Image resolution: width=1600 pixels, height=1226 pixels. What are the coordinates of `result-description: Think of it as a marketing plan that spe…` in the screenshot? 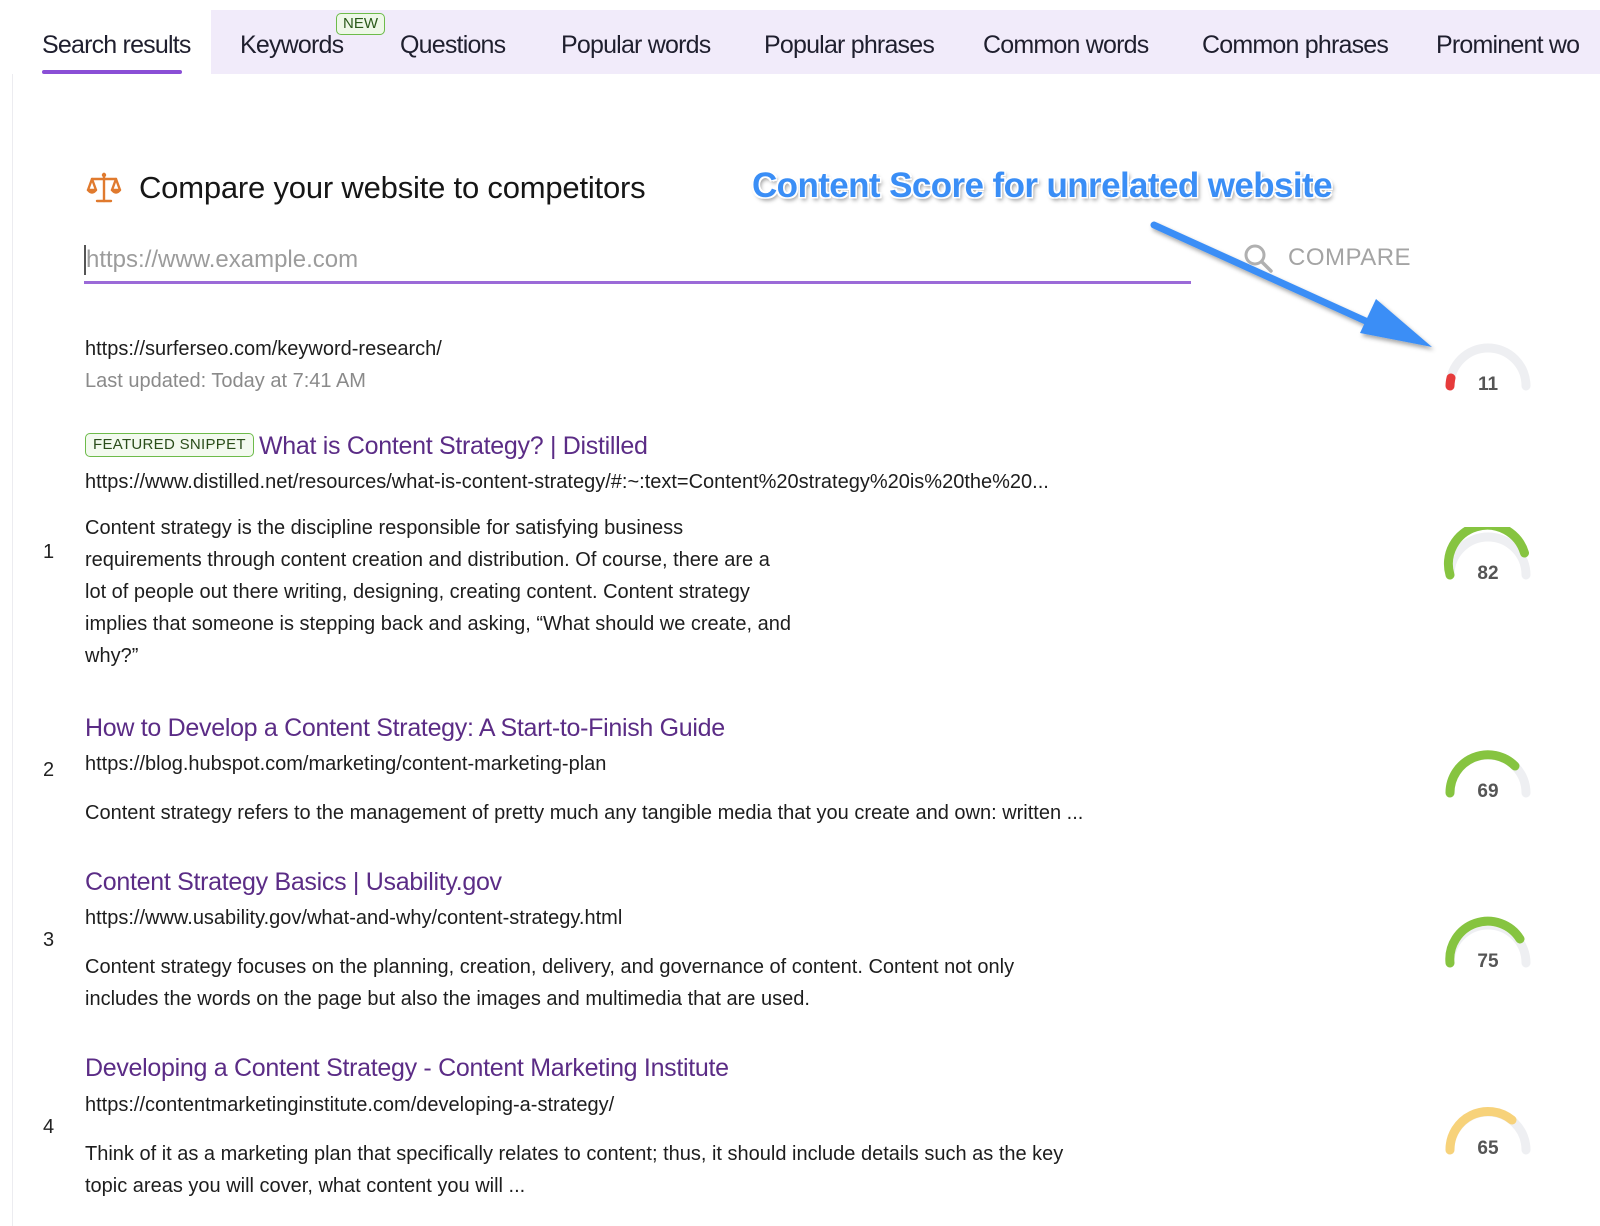 It's located at (574, 1170).